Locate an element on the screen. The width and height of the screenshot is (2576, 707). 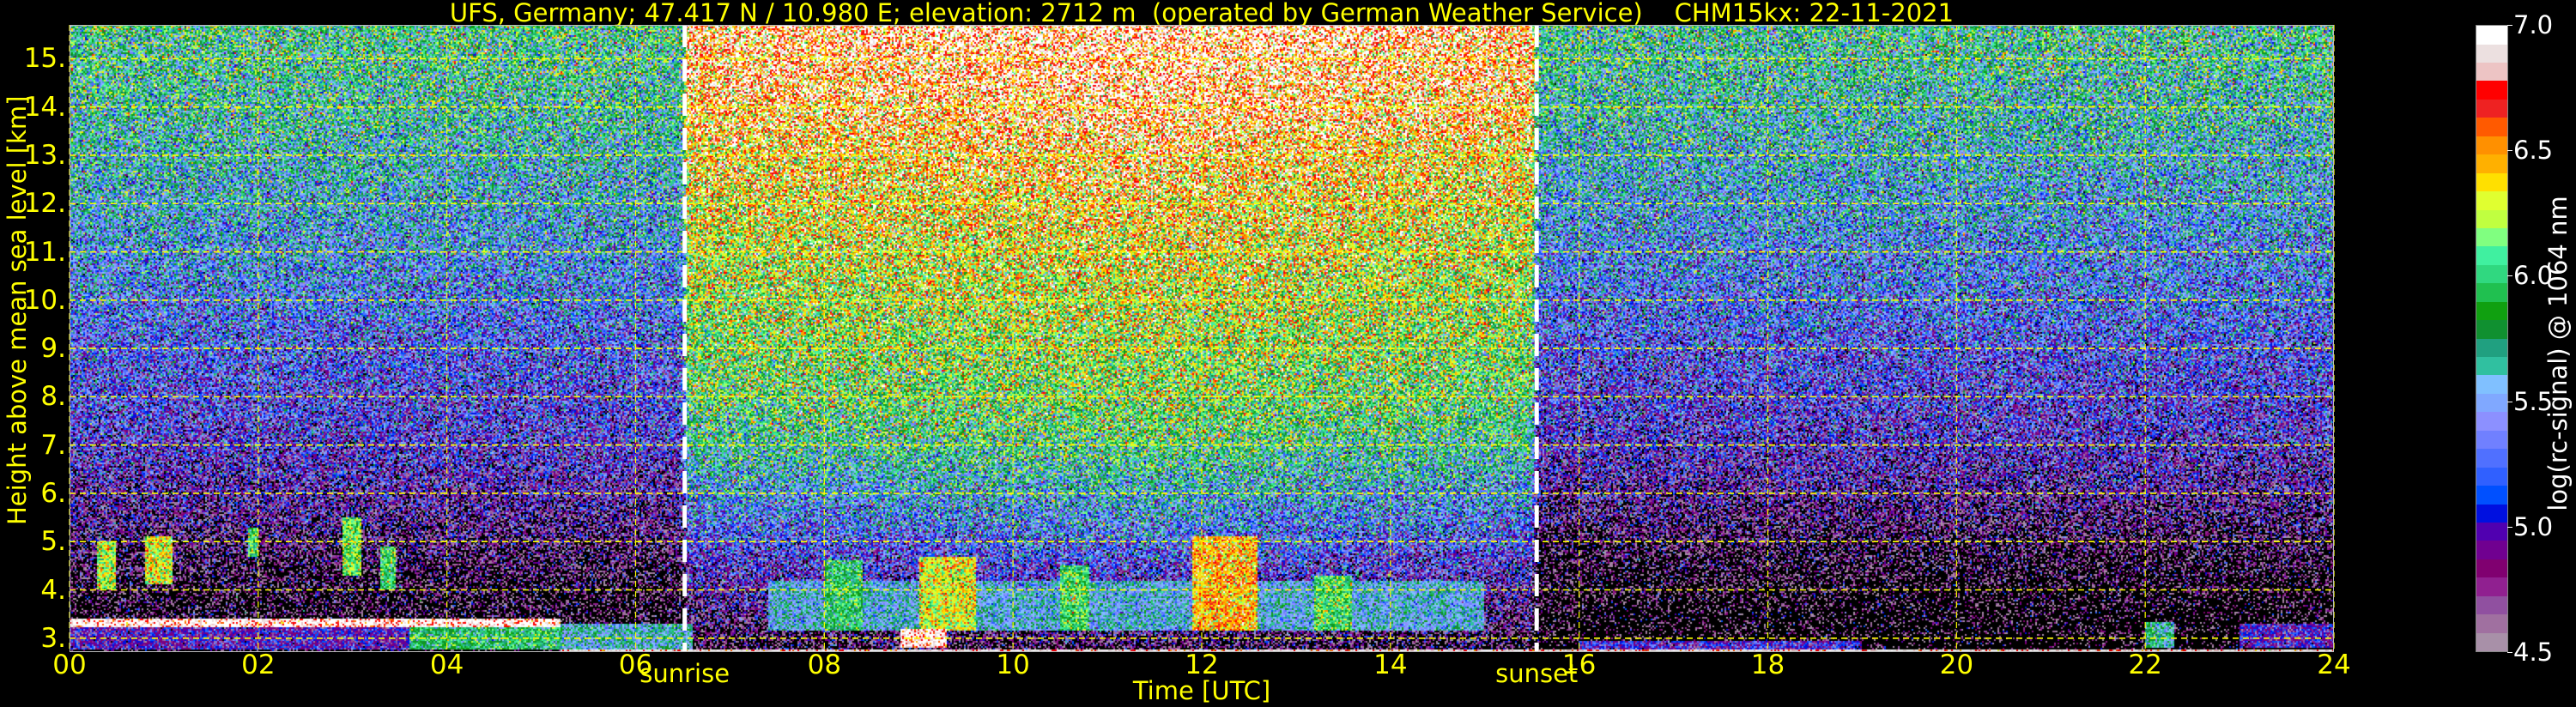
colorbar-tick-label: 7.0 is located at coordinates (2533, 24).